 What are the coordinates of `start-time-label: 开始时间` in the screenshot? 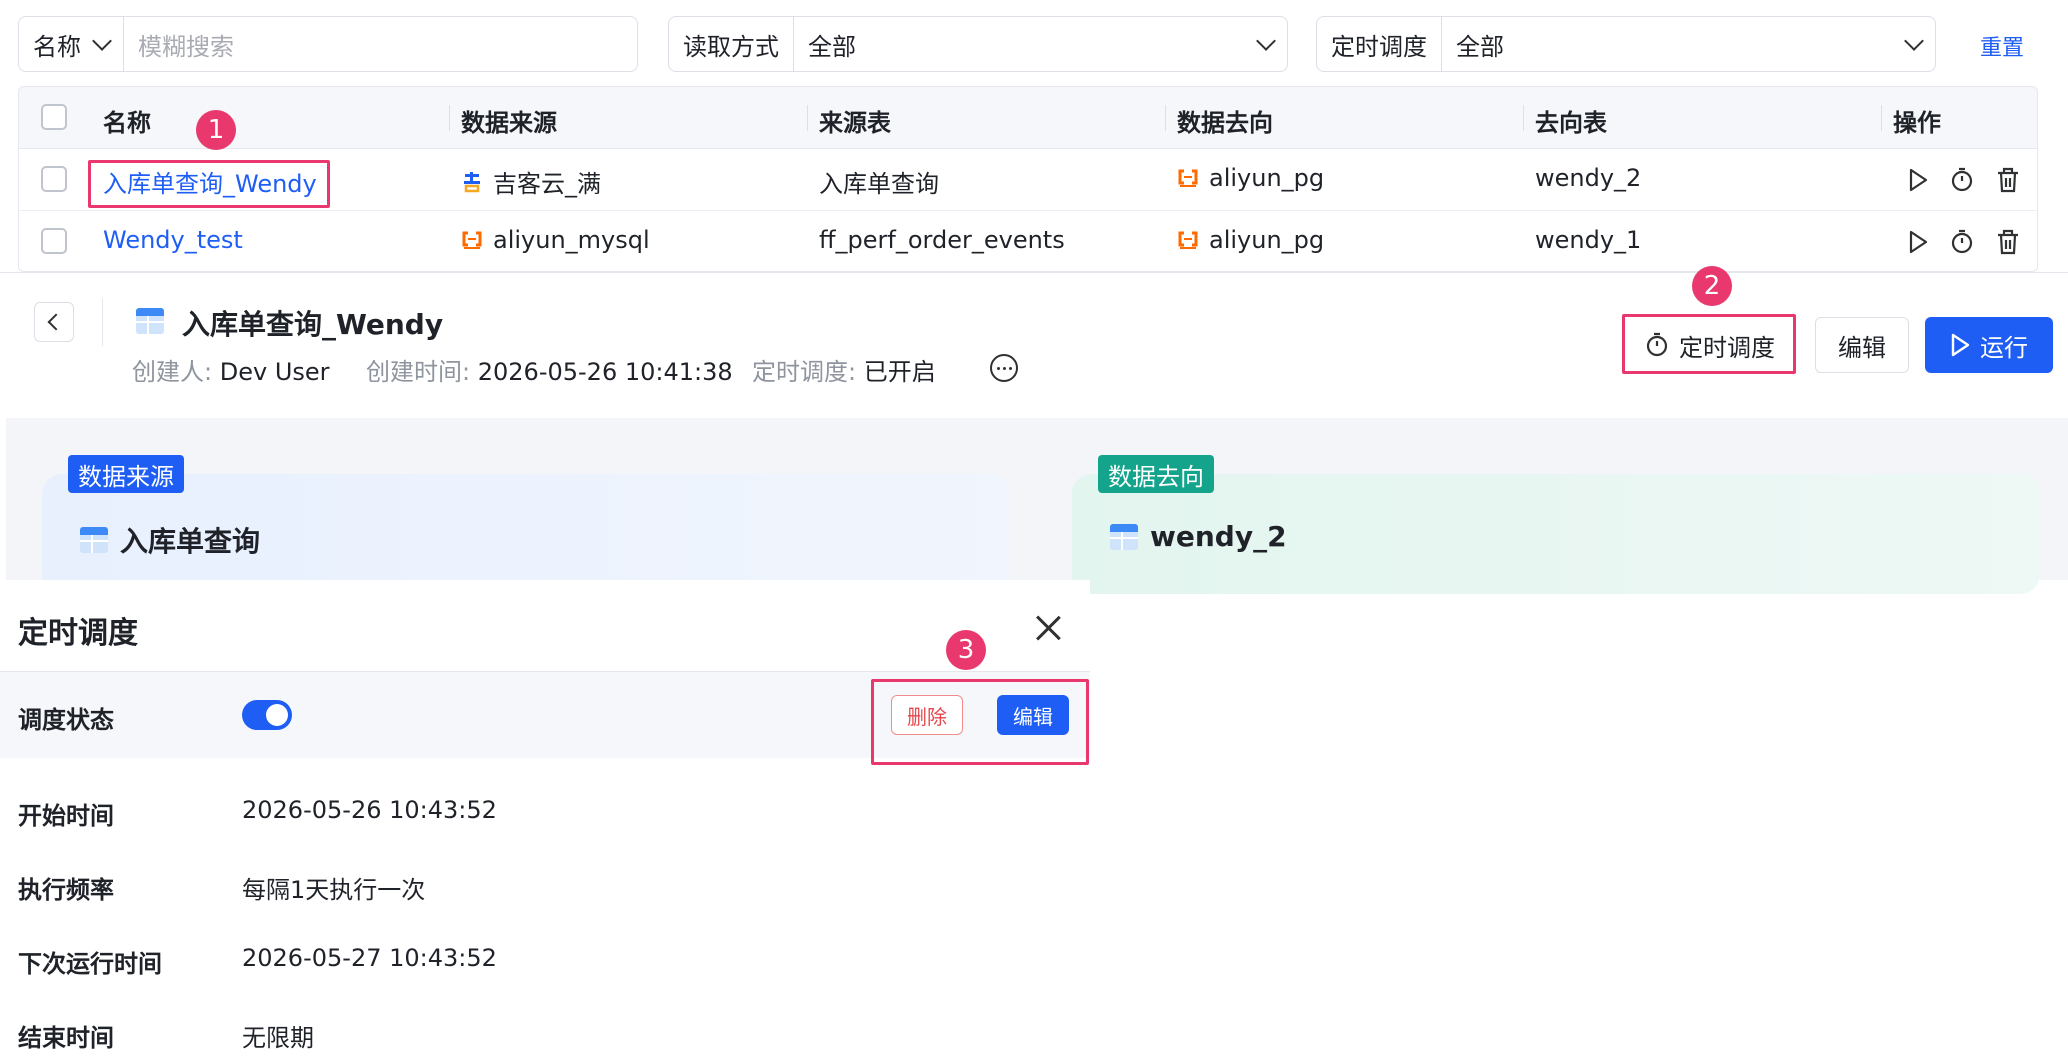 It's located at (66, 816).